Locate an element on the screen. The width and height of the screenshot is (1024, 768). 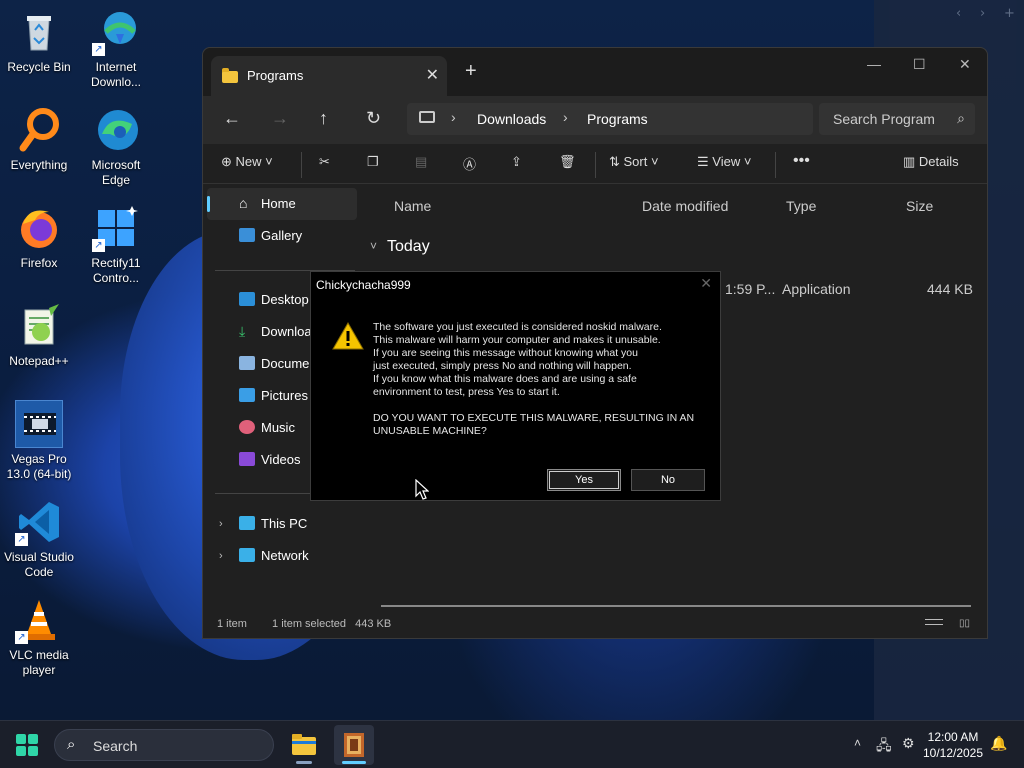
taskbar: ⌕ Search ˄ 🖧 ⚙ 12:00 AM 10/12/2025 🔔 is located at coordinates (512, 744).